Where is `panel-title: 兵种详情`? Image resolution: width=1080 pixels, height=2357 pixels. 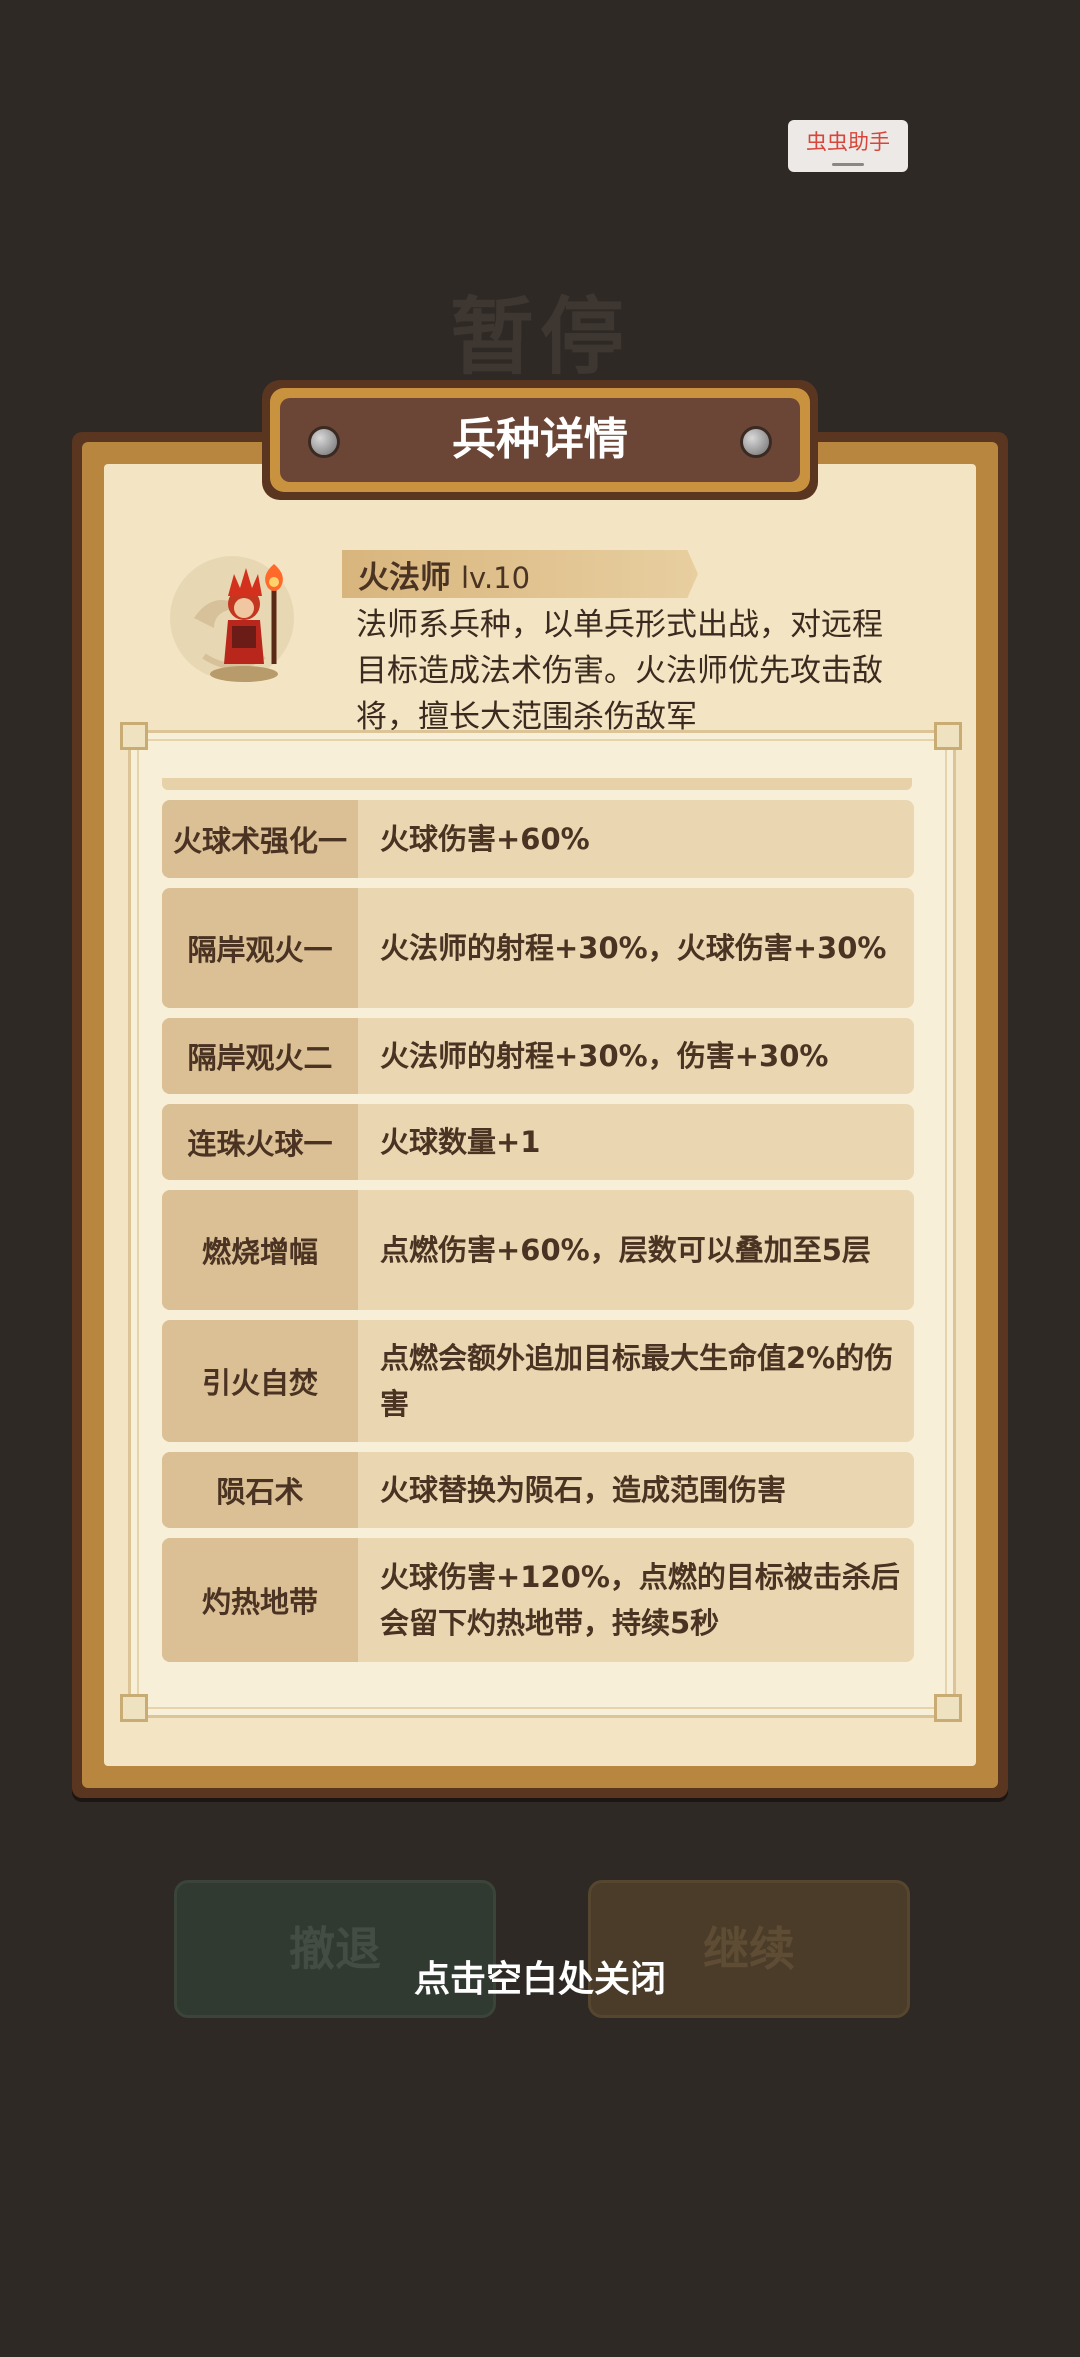
panel-title: 兵种详情 is located at coordinates (540, 440).